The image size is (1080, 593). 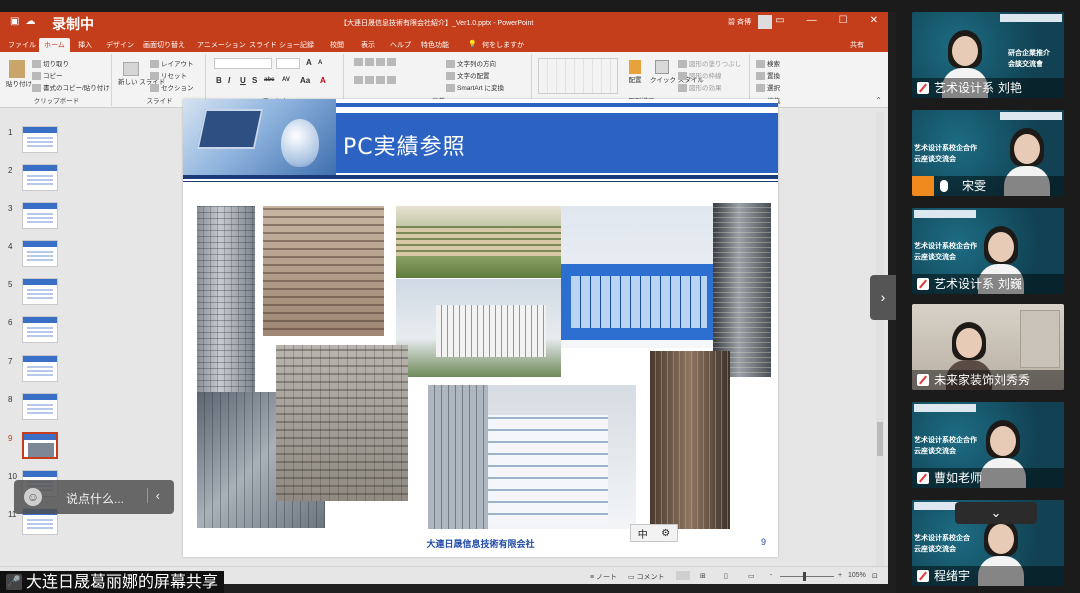 What do you see at coordinates (475, 87) in the screenshot?
I see `smartart-button: SmartArt に変換` at bounding box center [475, 87].